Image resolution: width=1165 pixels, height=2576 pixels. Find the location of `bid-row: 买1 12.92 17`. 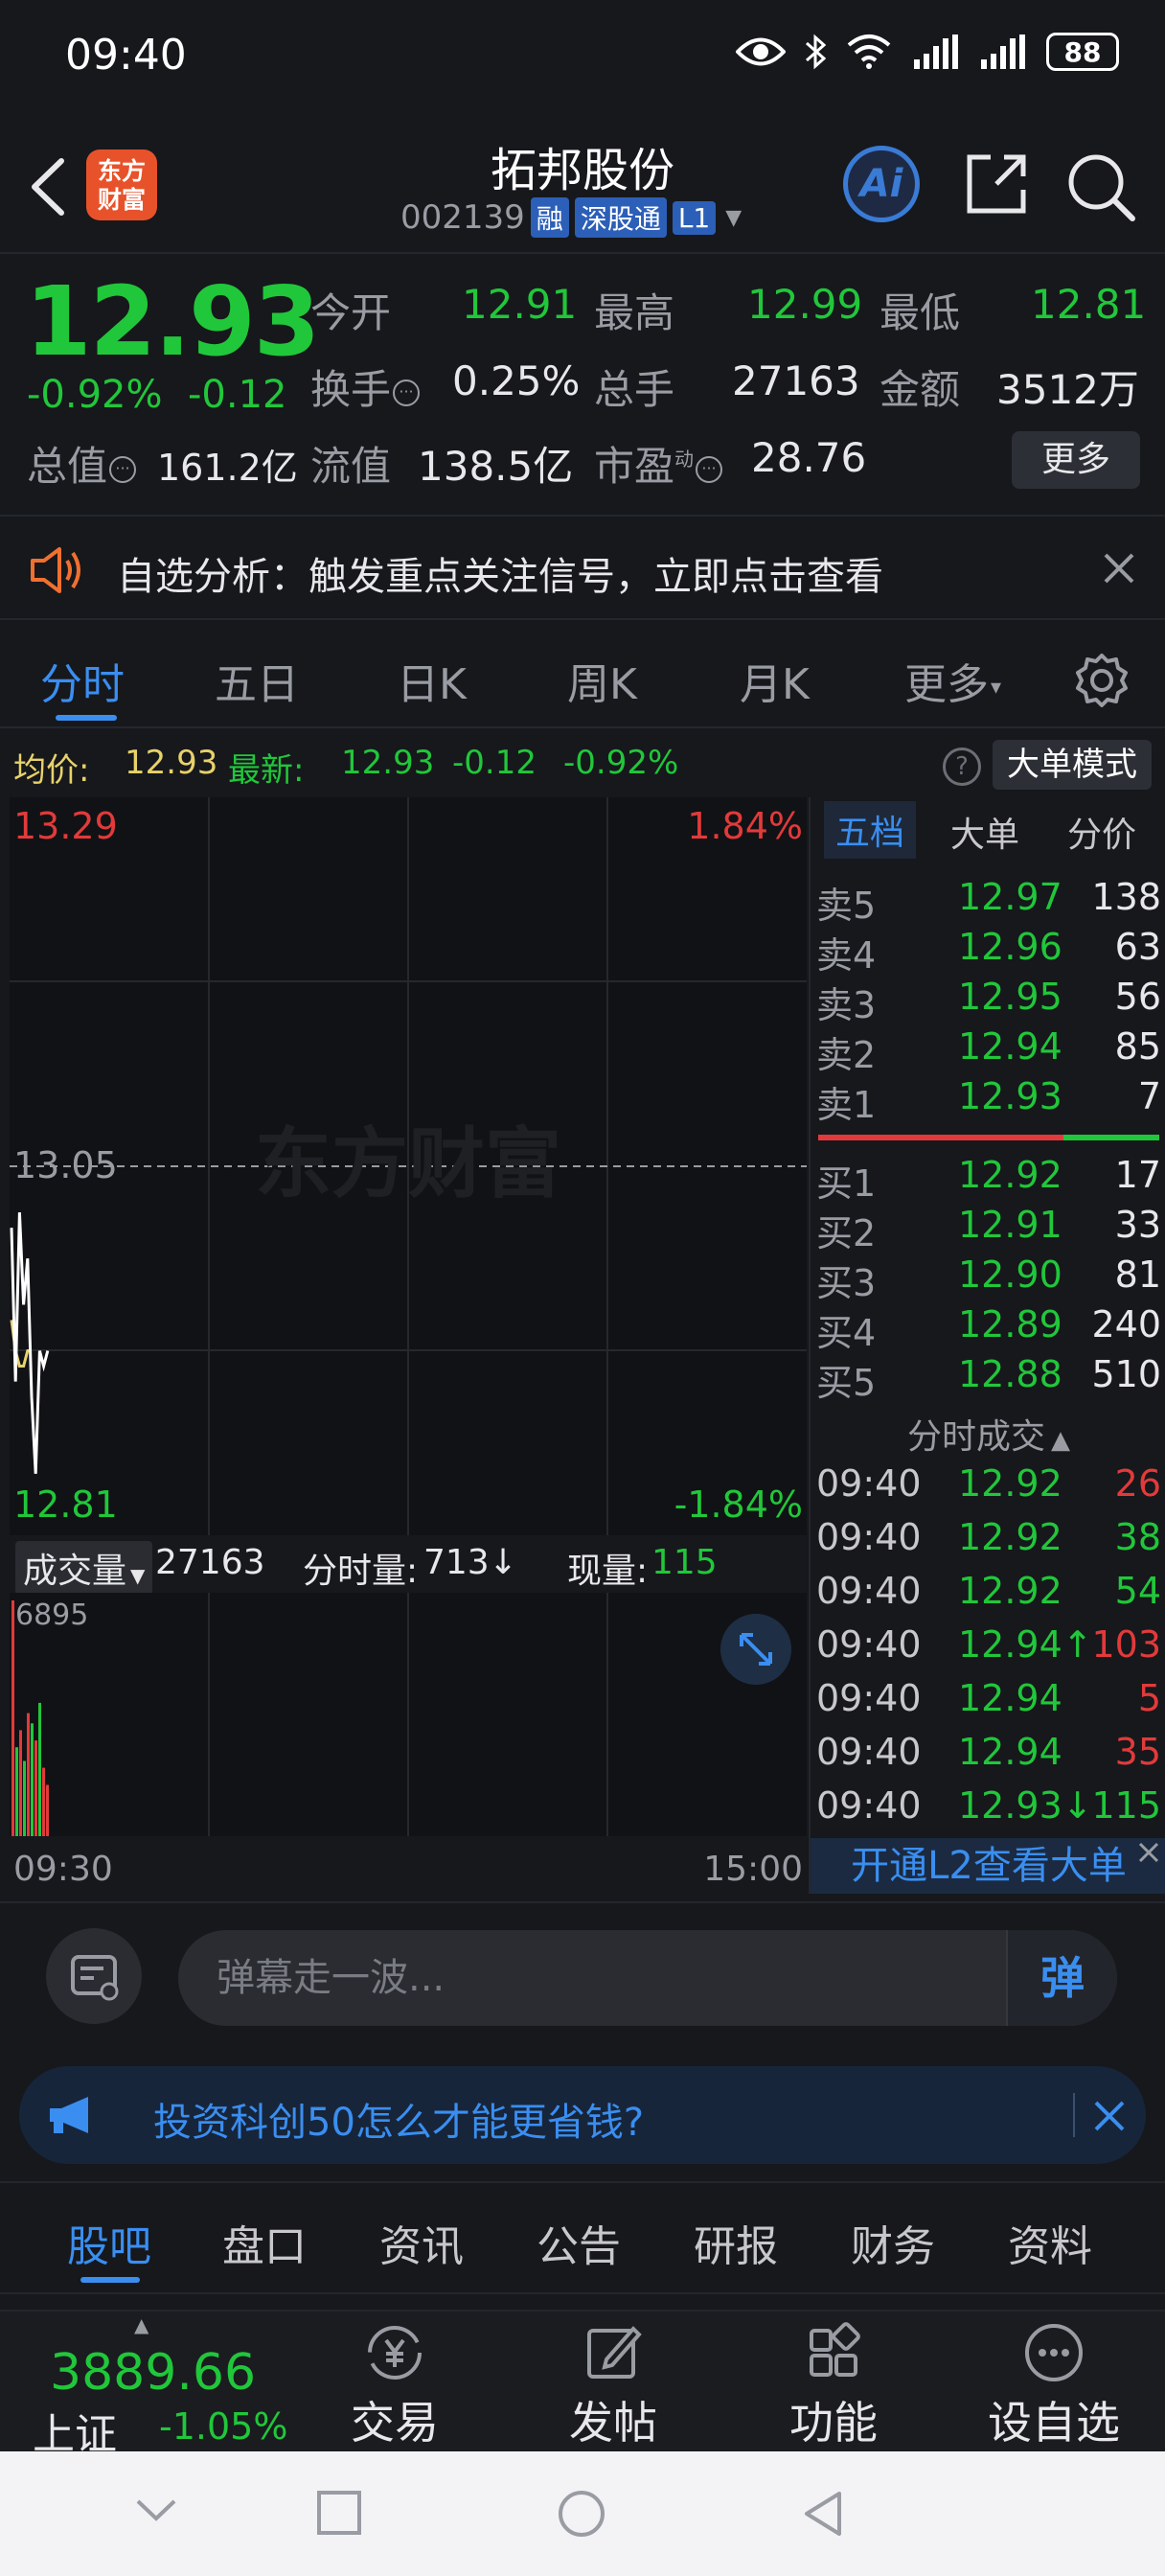

bid-row: 买1 12.92 17 is located at coordinates (988, 1179).